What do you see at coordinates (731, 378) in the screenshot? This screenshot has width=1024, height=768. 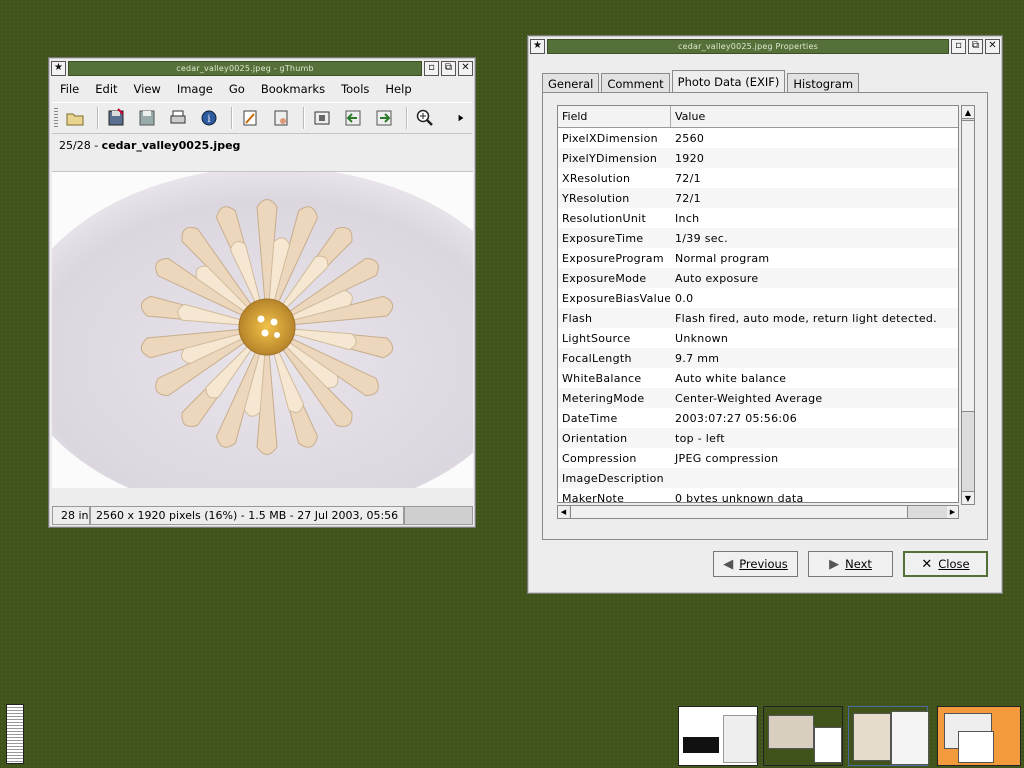 I see `exif-value: Auto white balance` at bounding box center [731, 378].